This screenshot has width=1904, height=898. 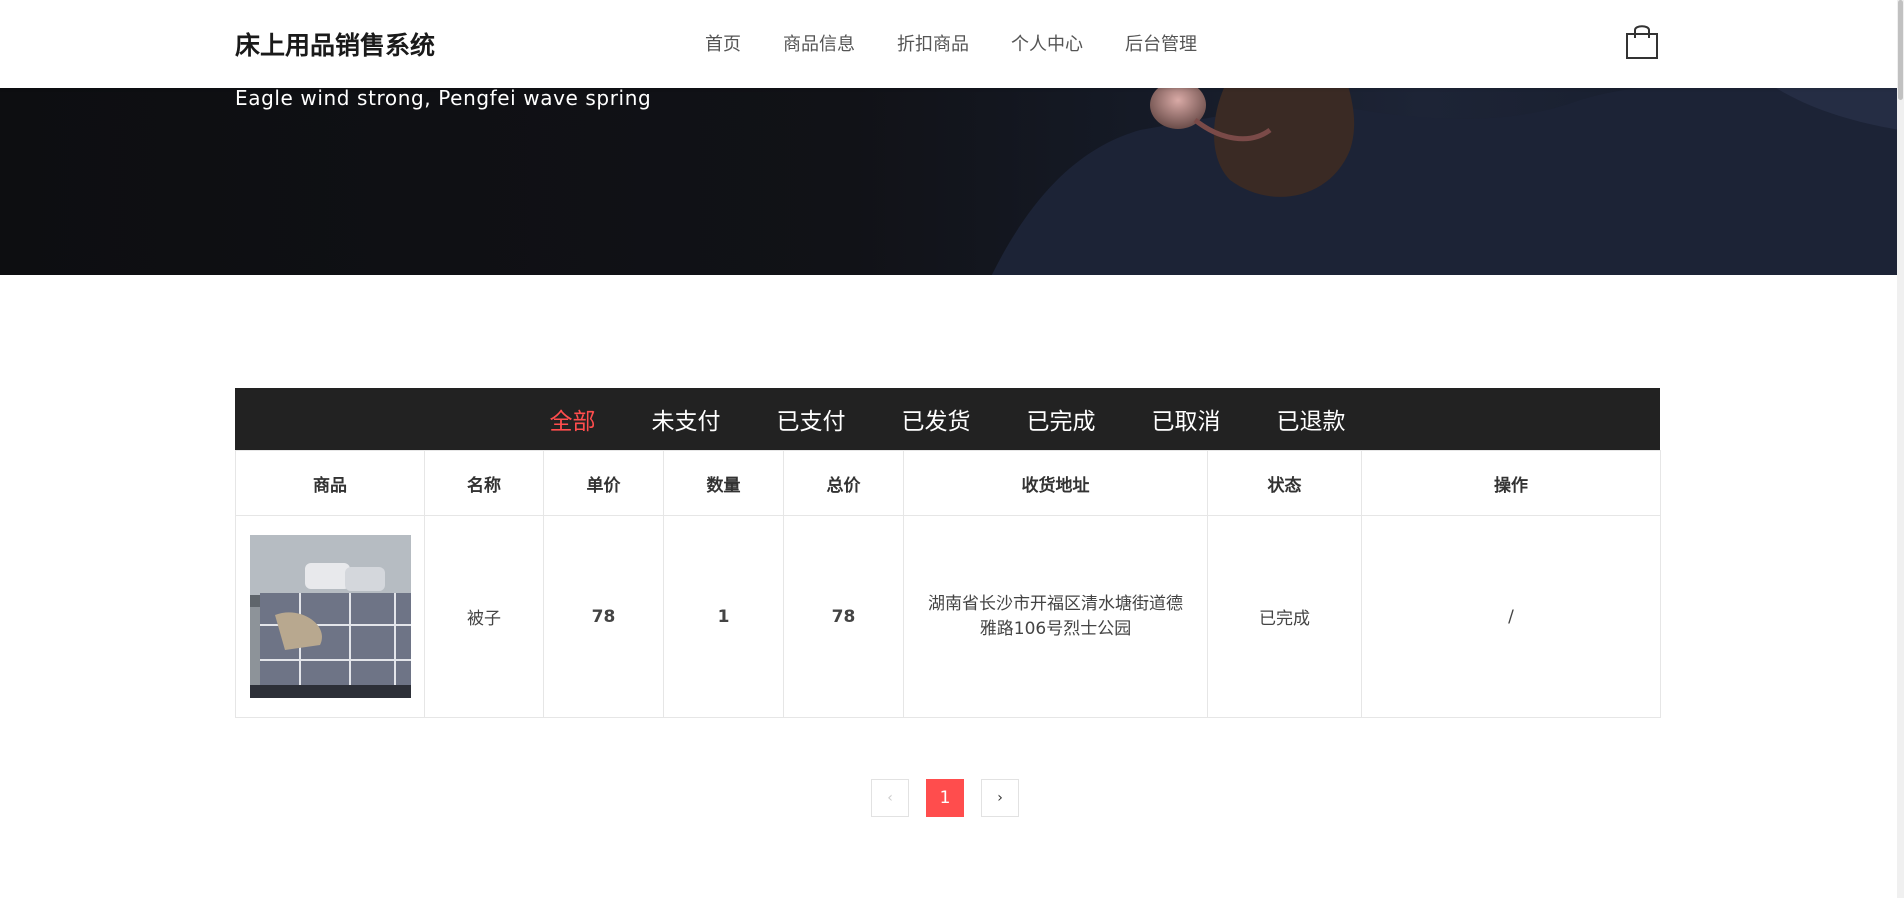 I want to click on product-name: 被子, so click(x=484, y=616).